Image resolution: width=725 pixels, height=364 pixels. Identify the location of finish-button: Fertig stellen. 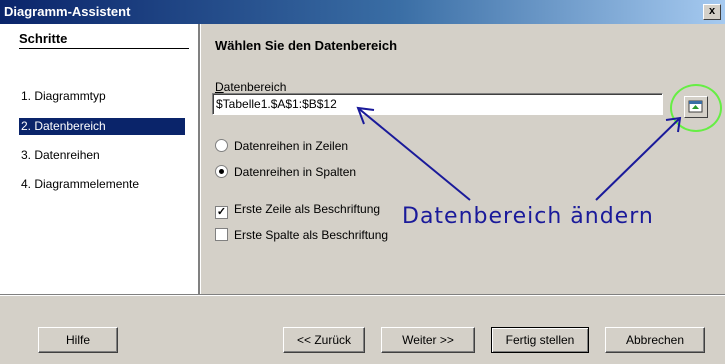
(540, 340).